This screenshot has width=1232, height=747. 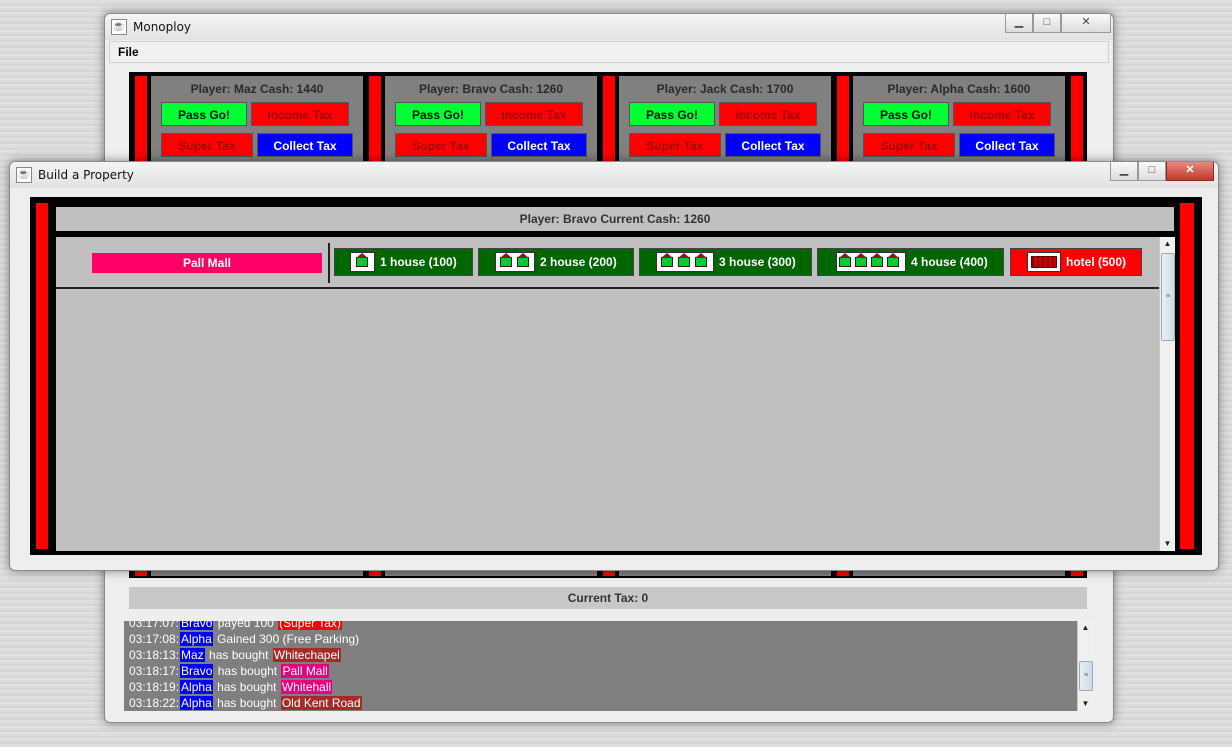 I want to click on build-2-house-button: 2 house (200), so click(x=556, y=262).